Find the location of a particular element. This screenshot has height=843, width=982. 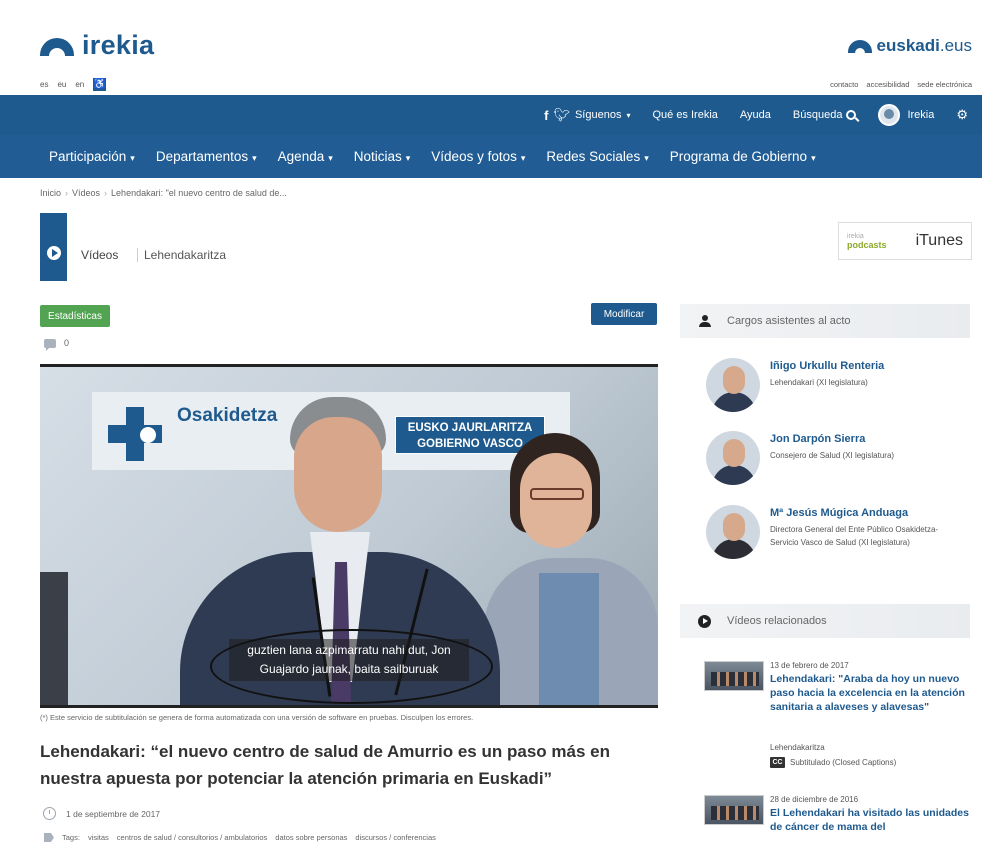

irekia-logo-text: irekia is located at coordinates (118, 44).